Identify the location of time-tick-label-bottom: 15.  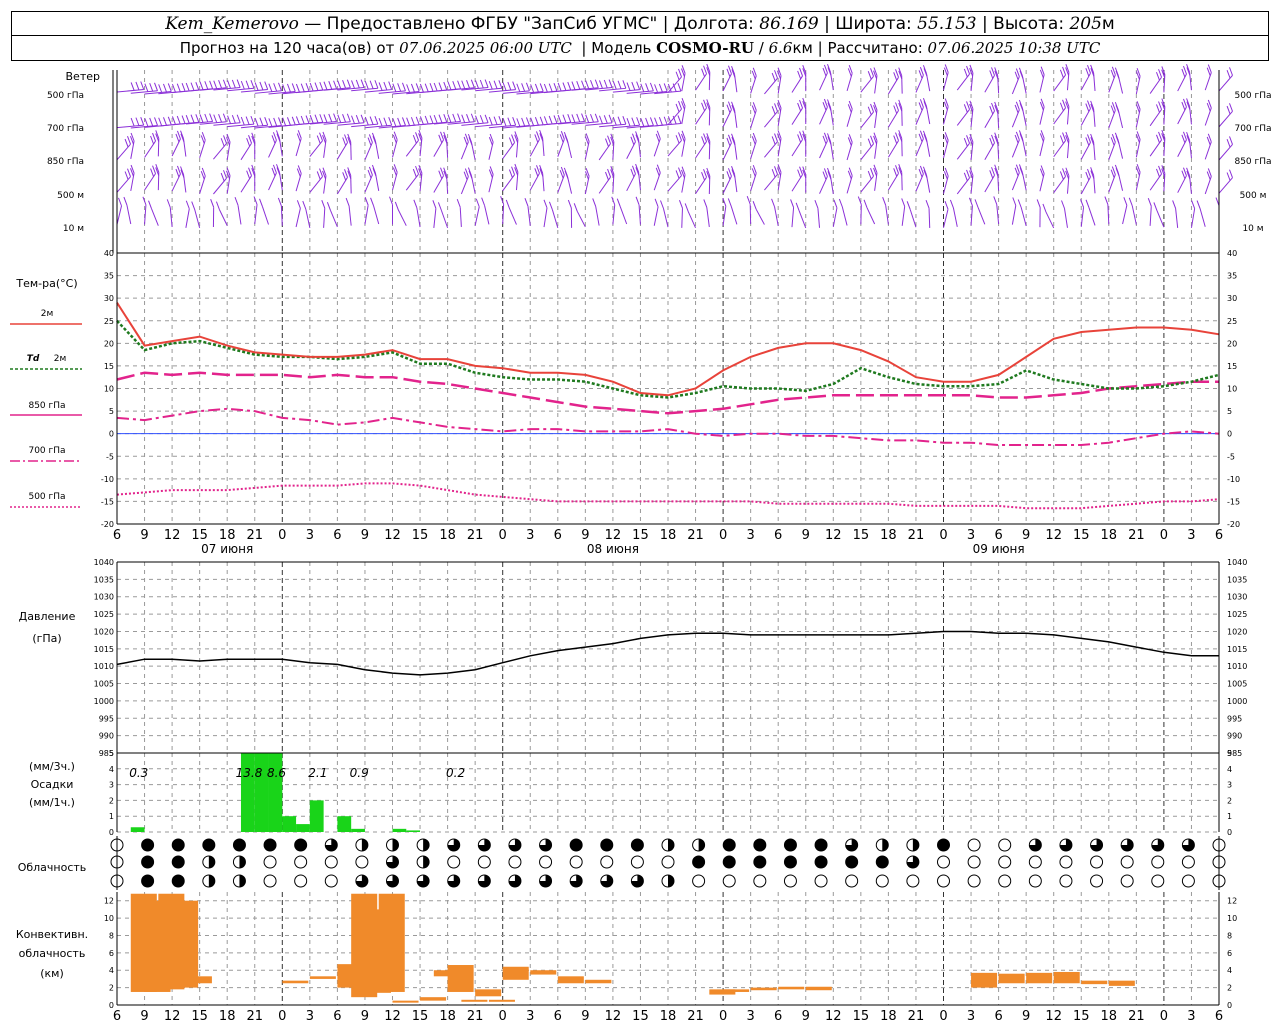
(420, 1016).